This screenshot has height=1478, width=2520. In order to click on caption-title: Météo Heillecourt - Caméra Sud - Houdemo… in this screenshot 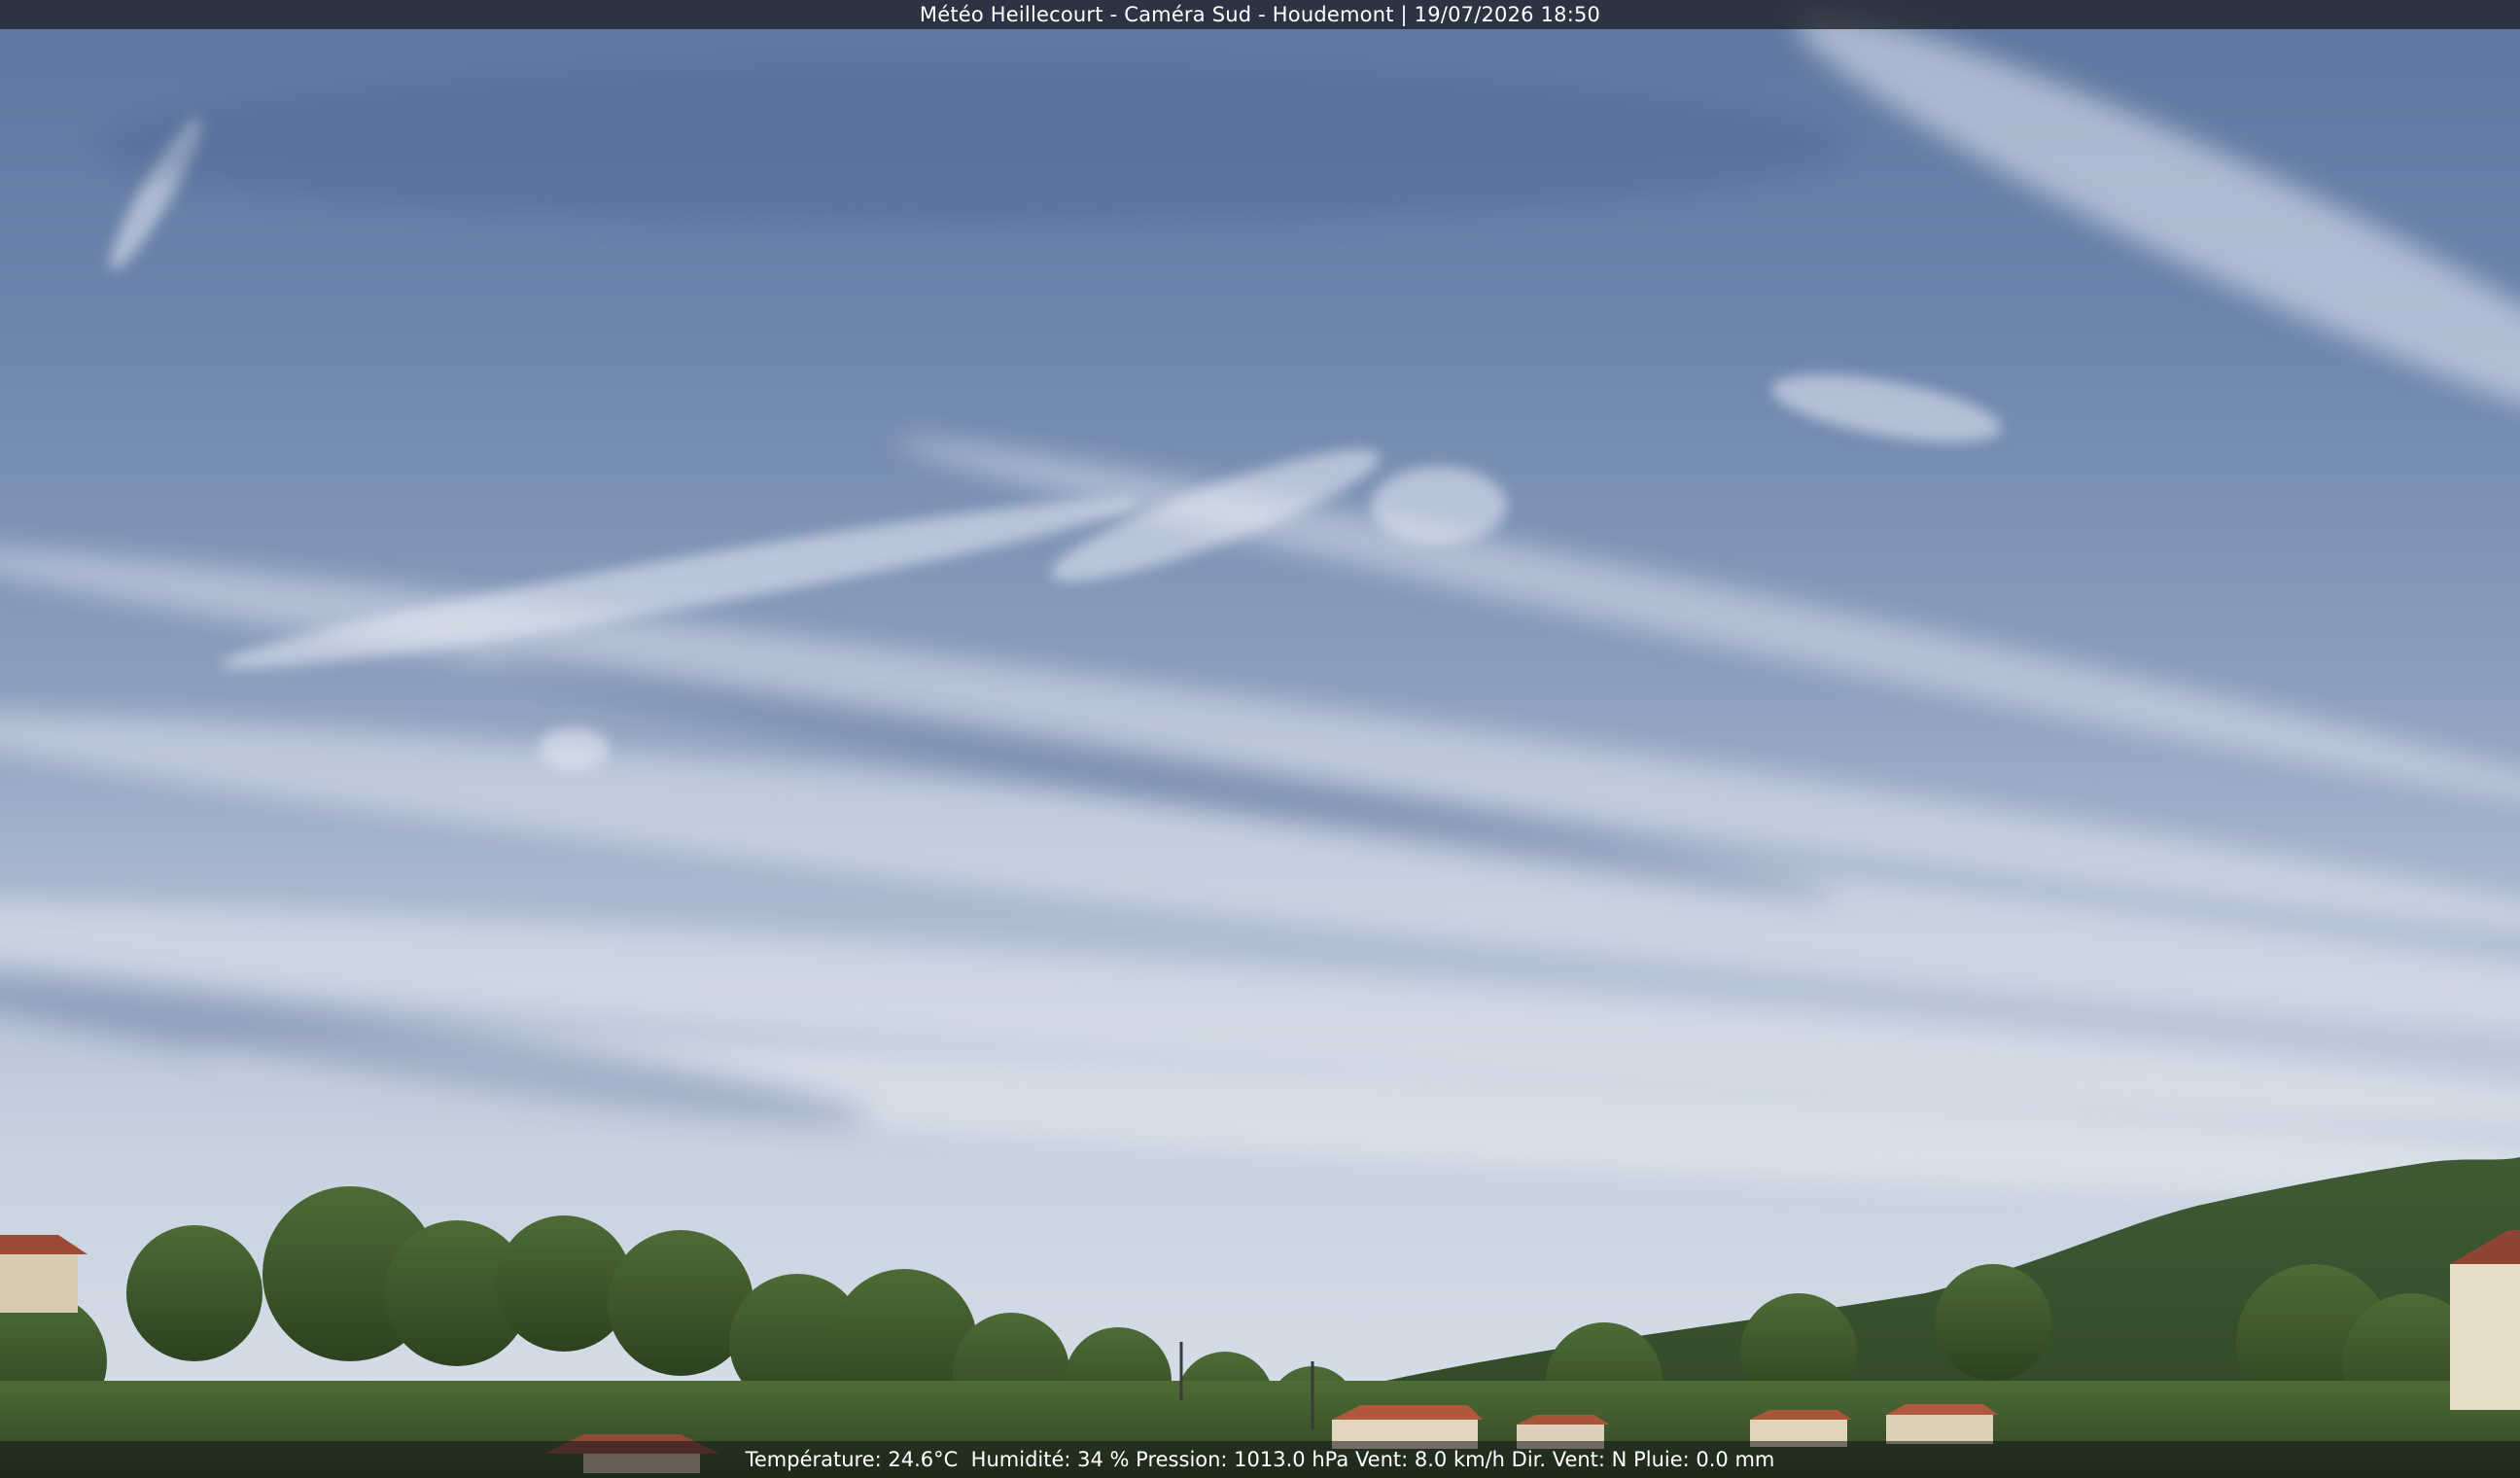, I will do `click(1260, 14)`.